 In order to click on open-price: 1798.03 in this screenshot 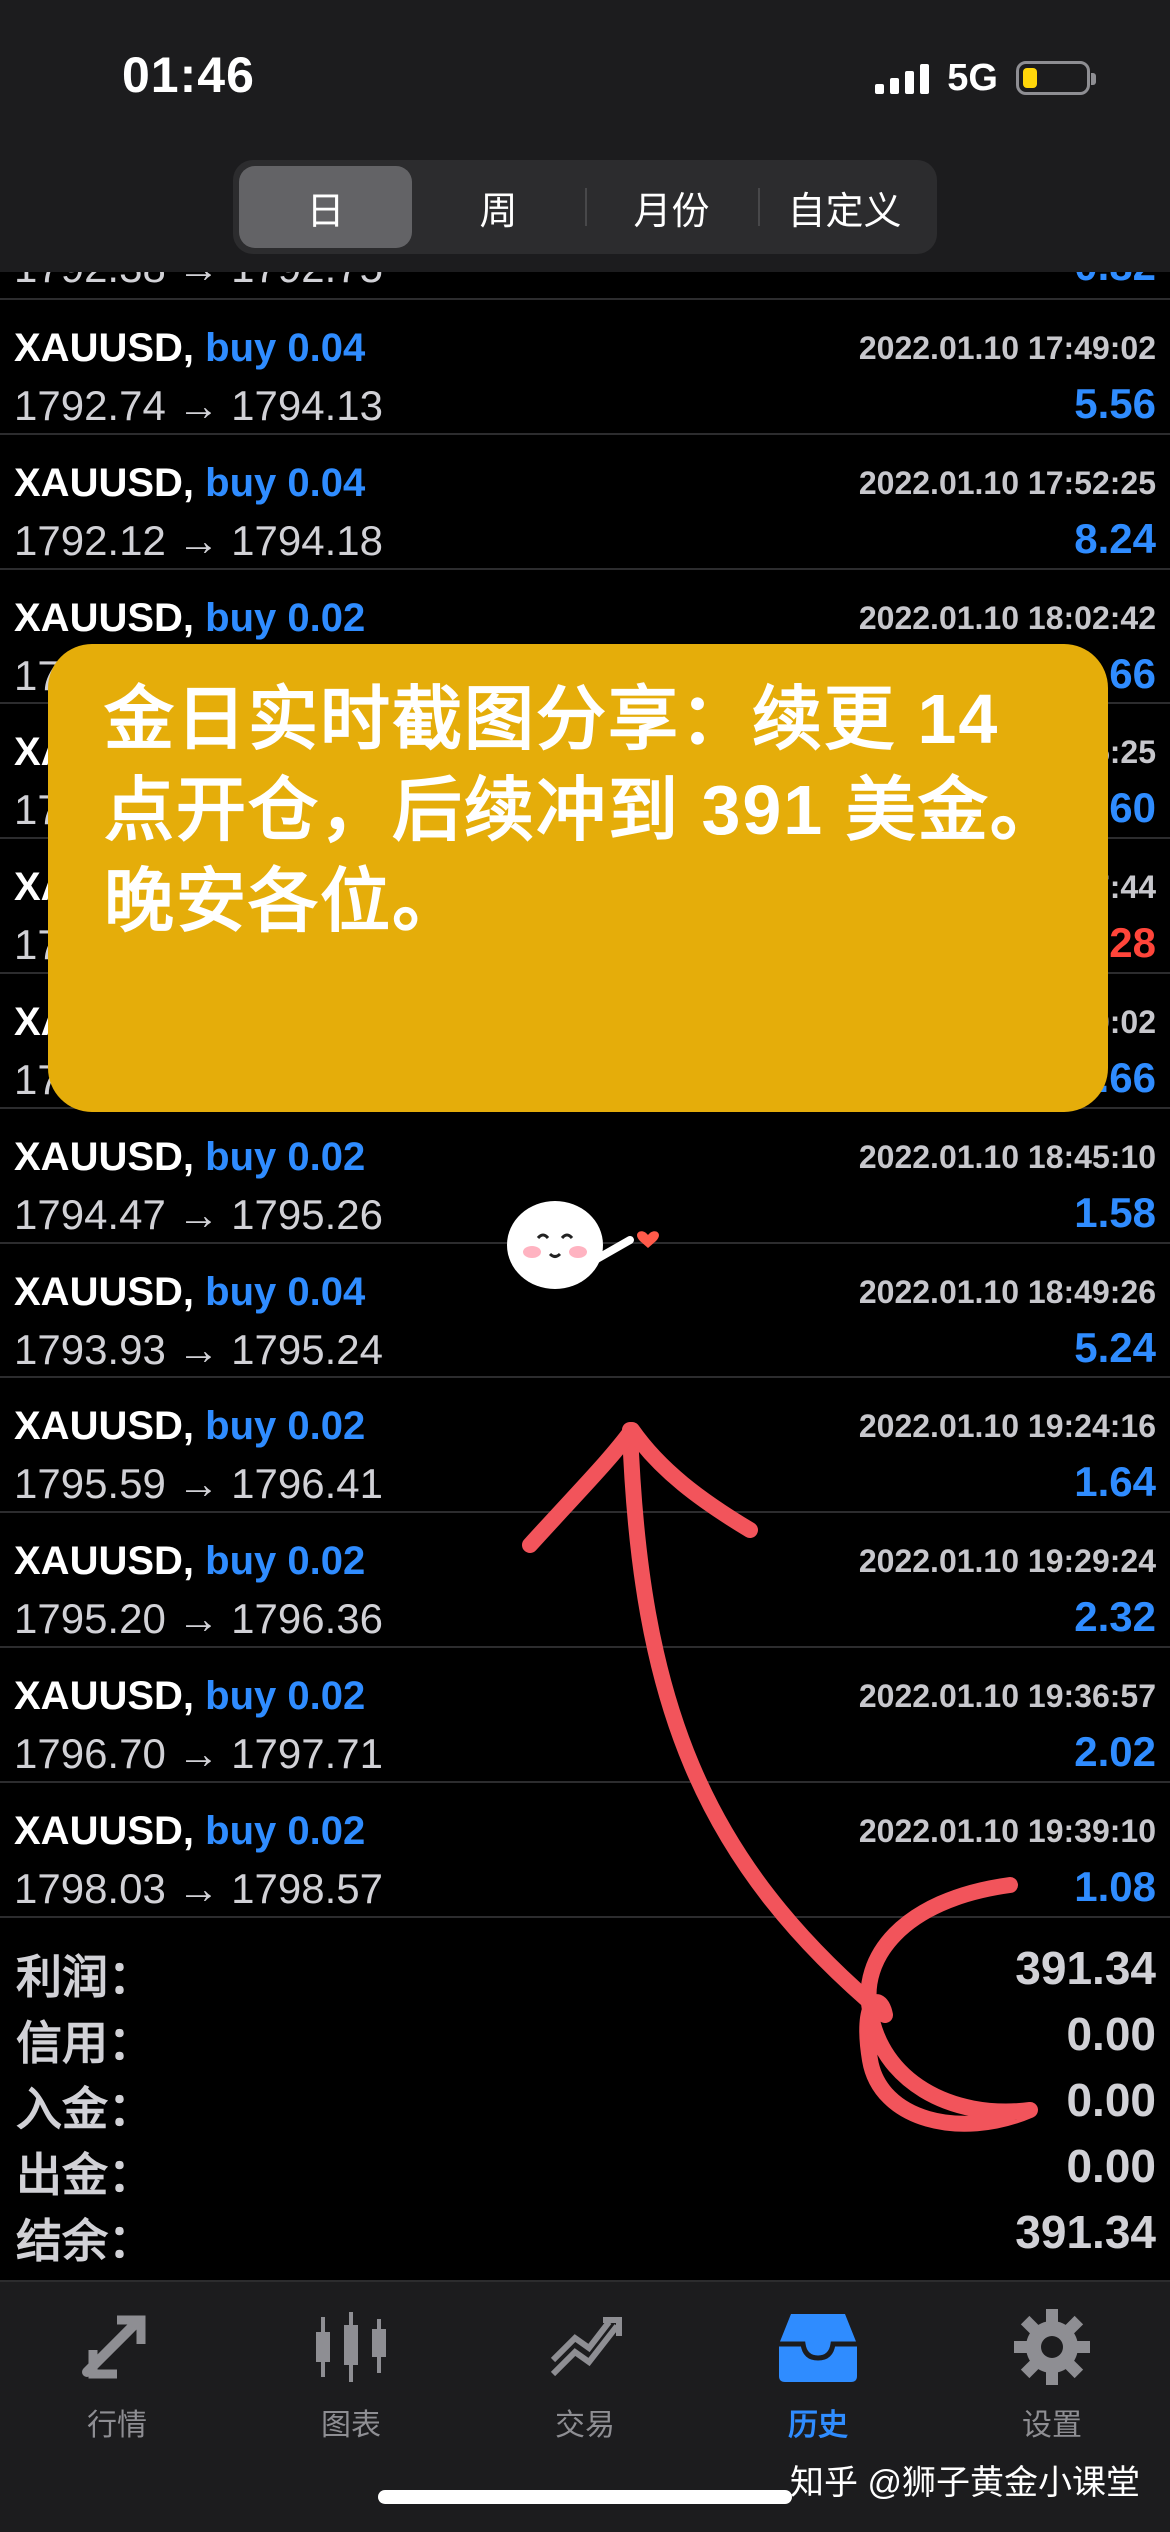, I will do `click(90, 1888)`.